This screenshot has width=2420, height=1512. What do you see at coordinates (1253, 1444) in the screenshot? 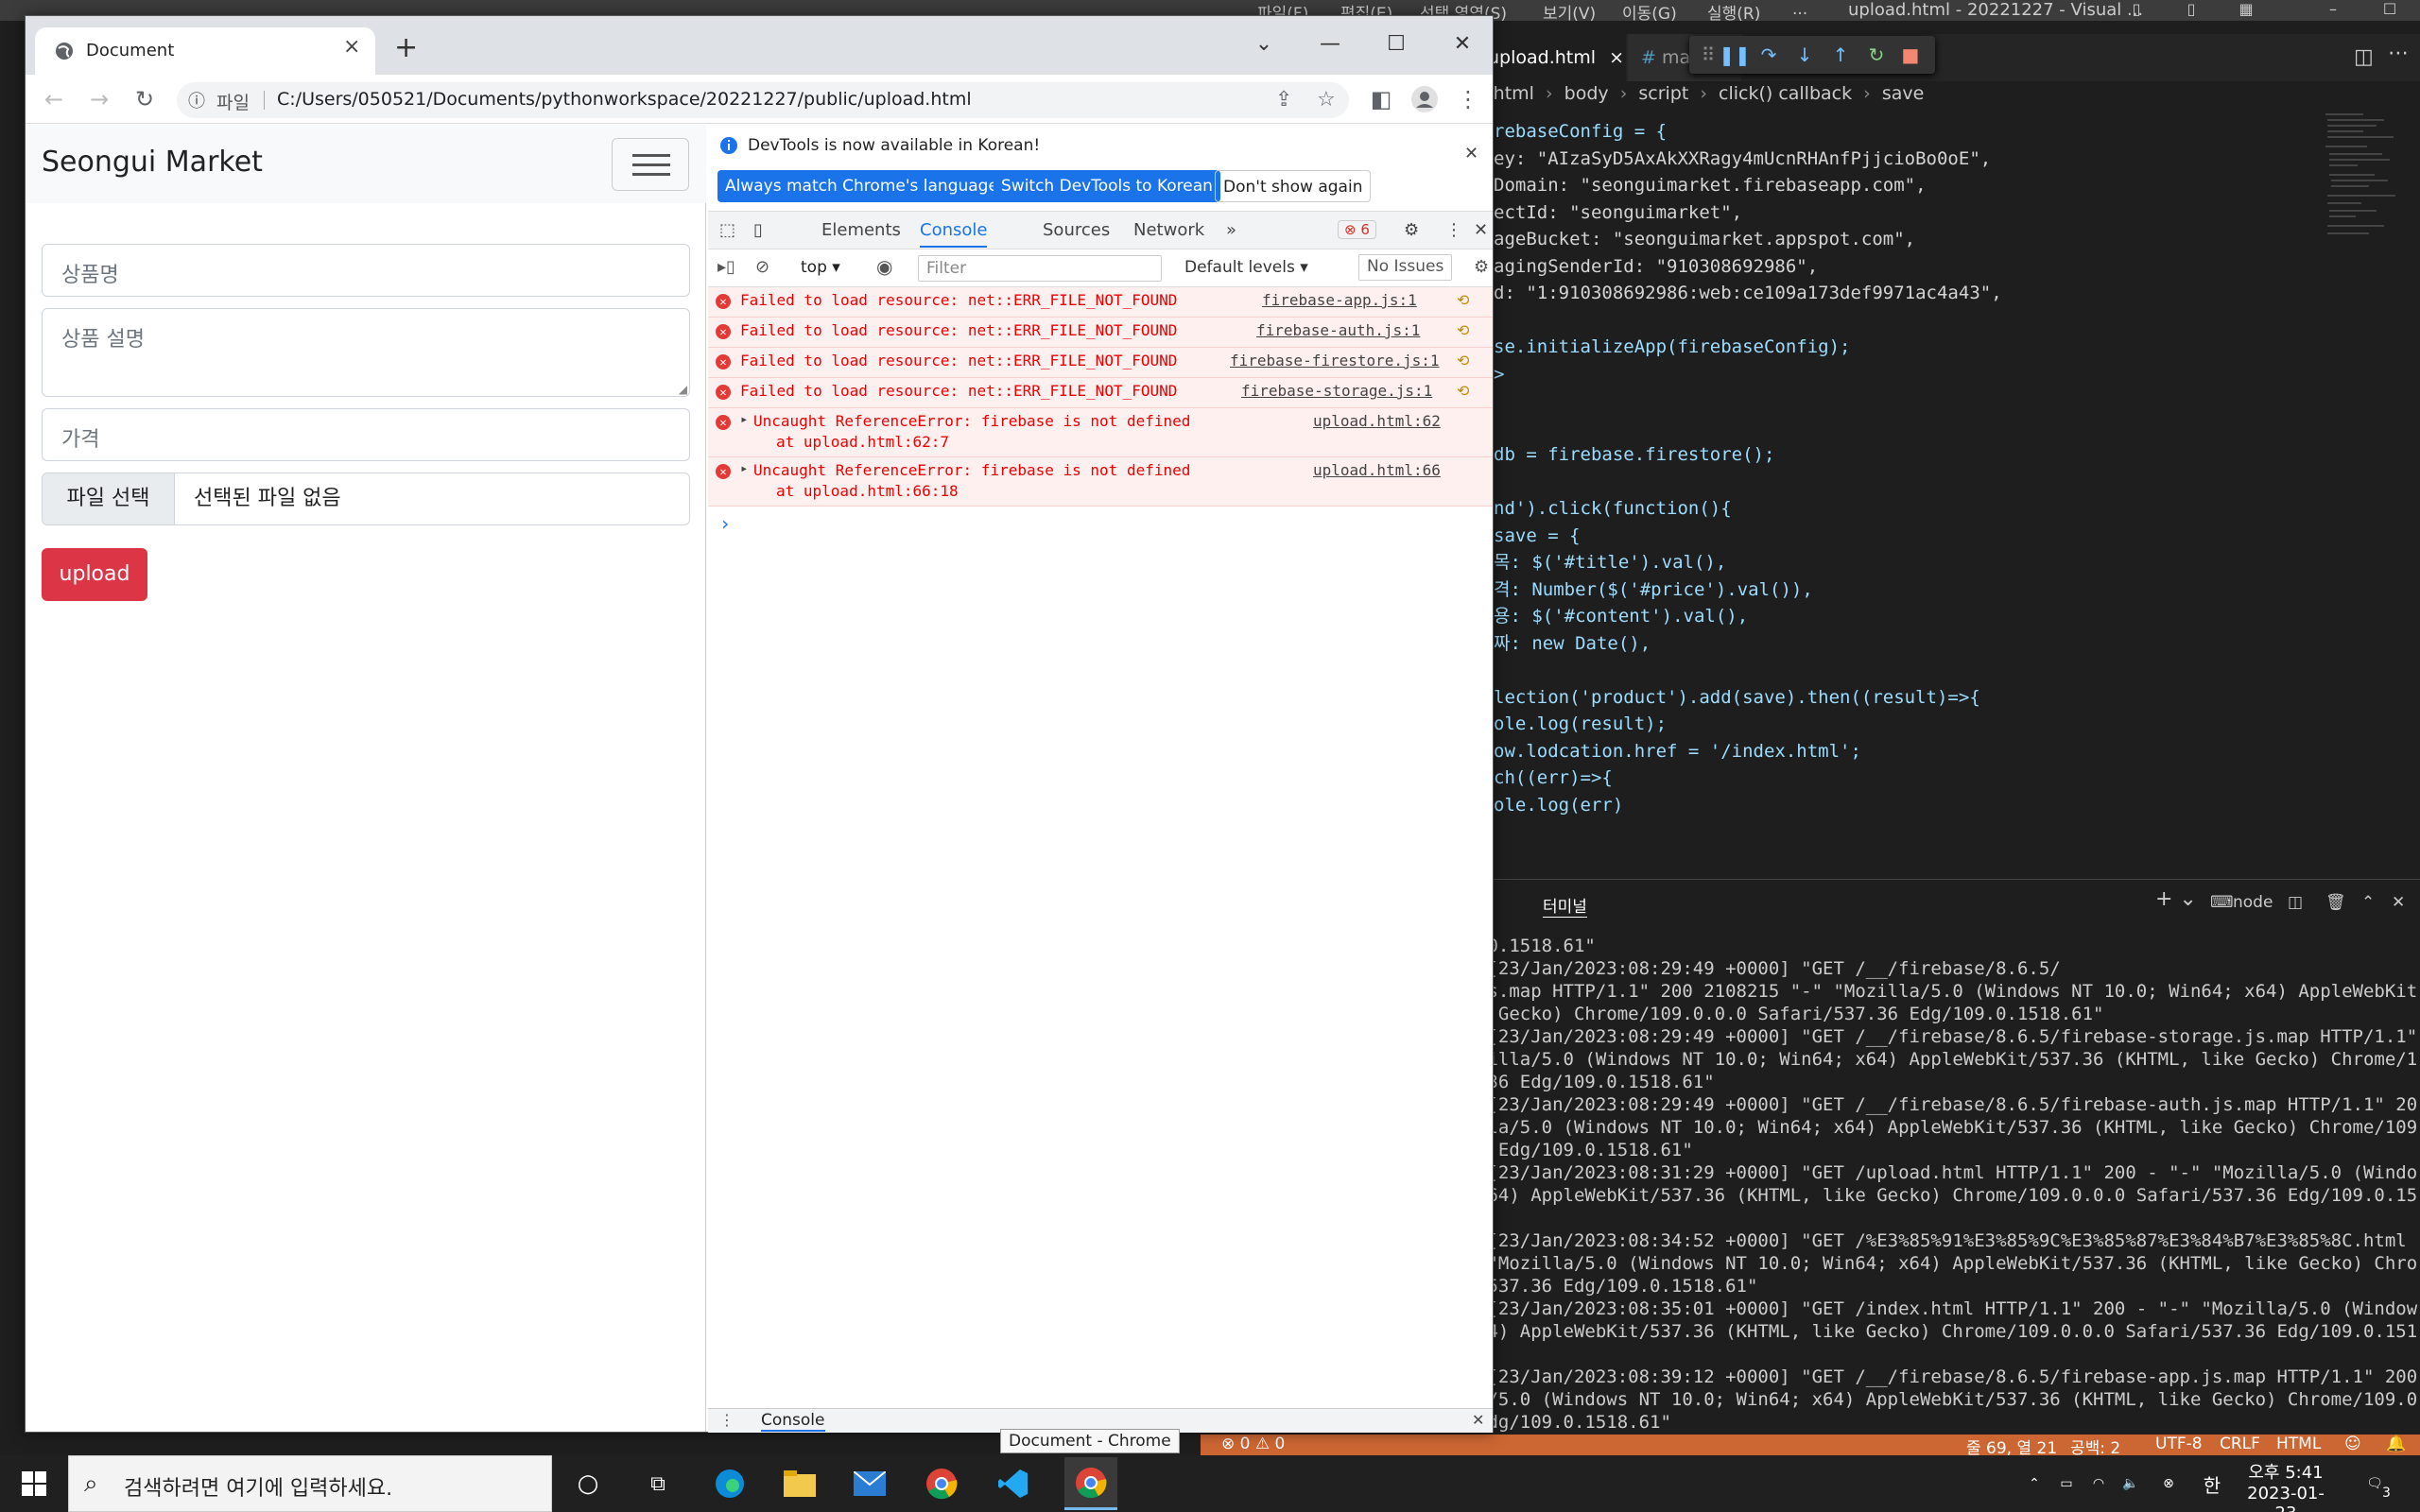
I see `status-problems: ⊗ 0 ⚠ 0` at bounding box center [1253, 1444].